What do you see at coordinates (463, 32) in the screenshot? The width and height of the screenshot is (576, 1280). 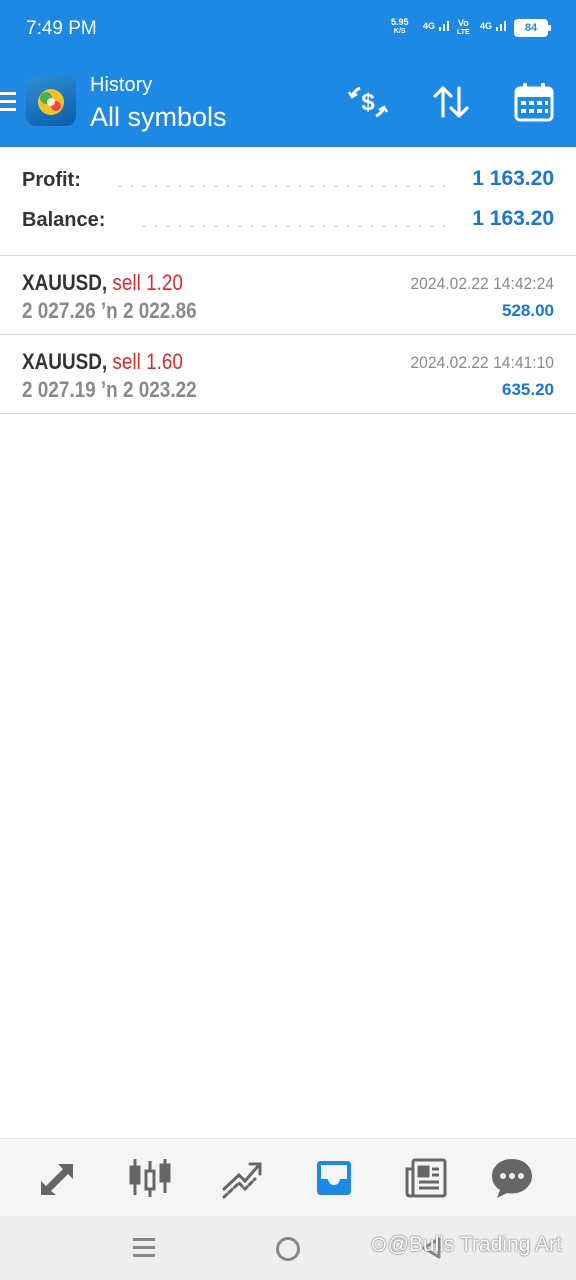 I see `volte-bottom: LTE` at bounding box center [463, 32].